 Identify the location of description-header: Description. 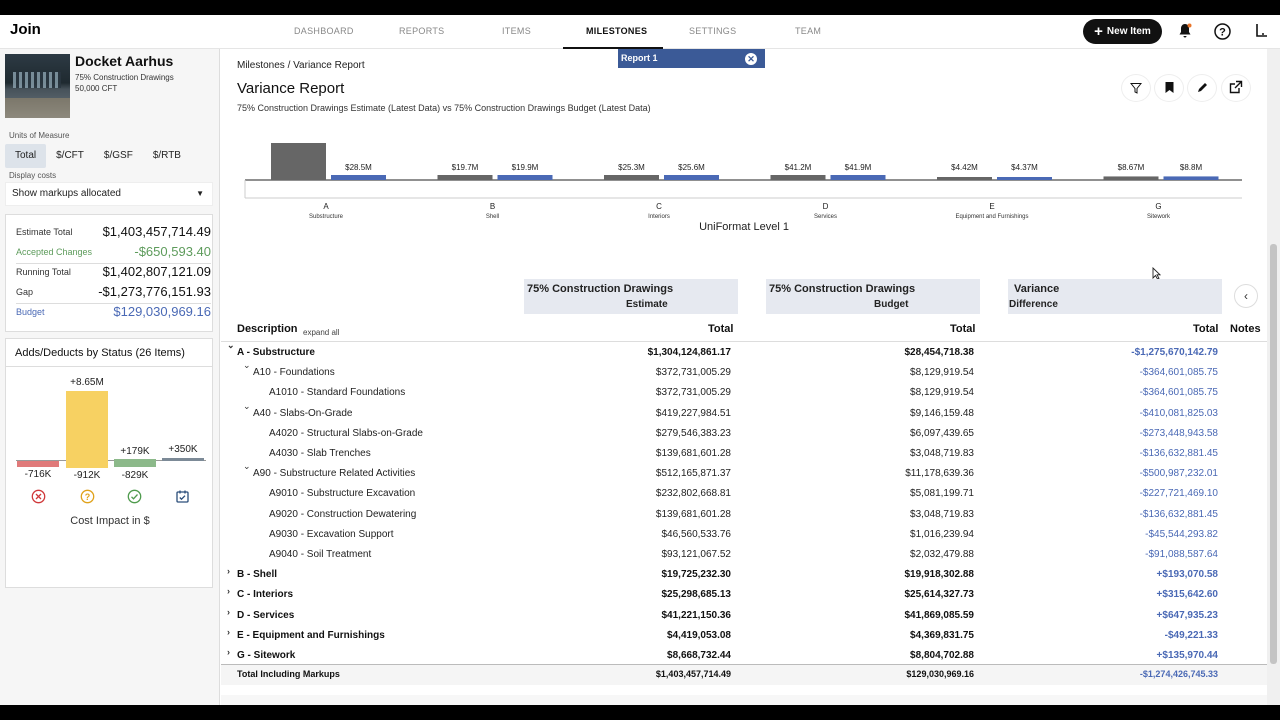
(267, 329).